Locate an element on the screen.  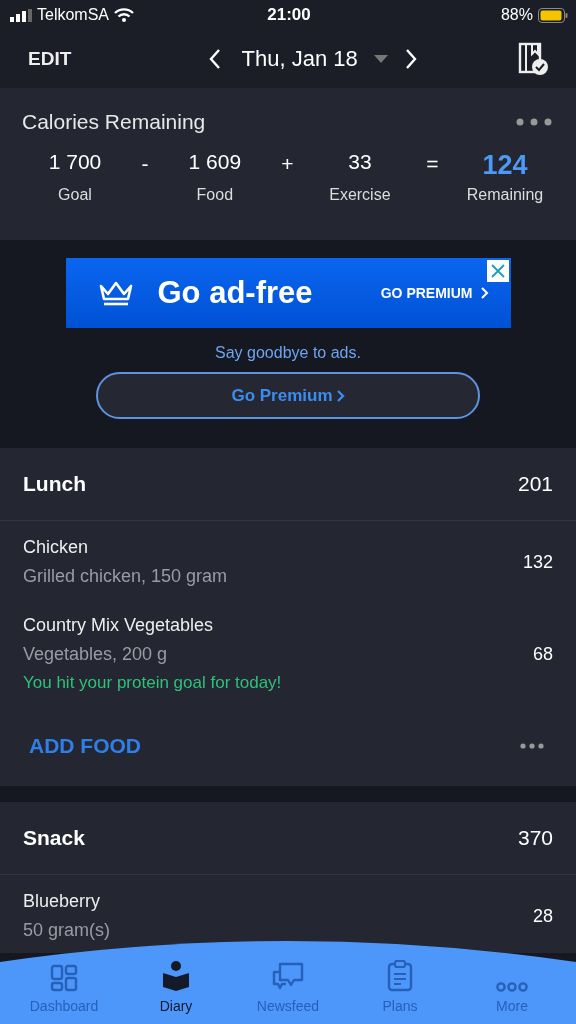
food-calories: 132 is located at coordinates (537, 562).